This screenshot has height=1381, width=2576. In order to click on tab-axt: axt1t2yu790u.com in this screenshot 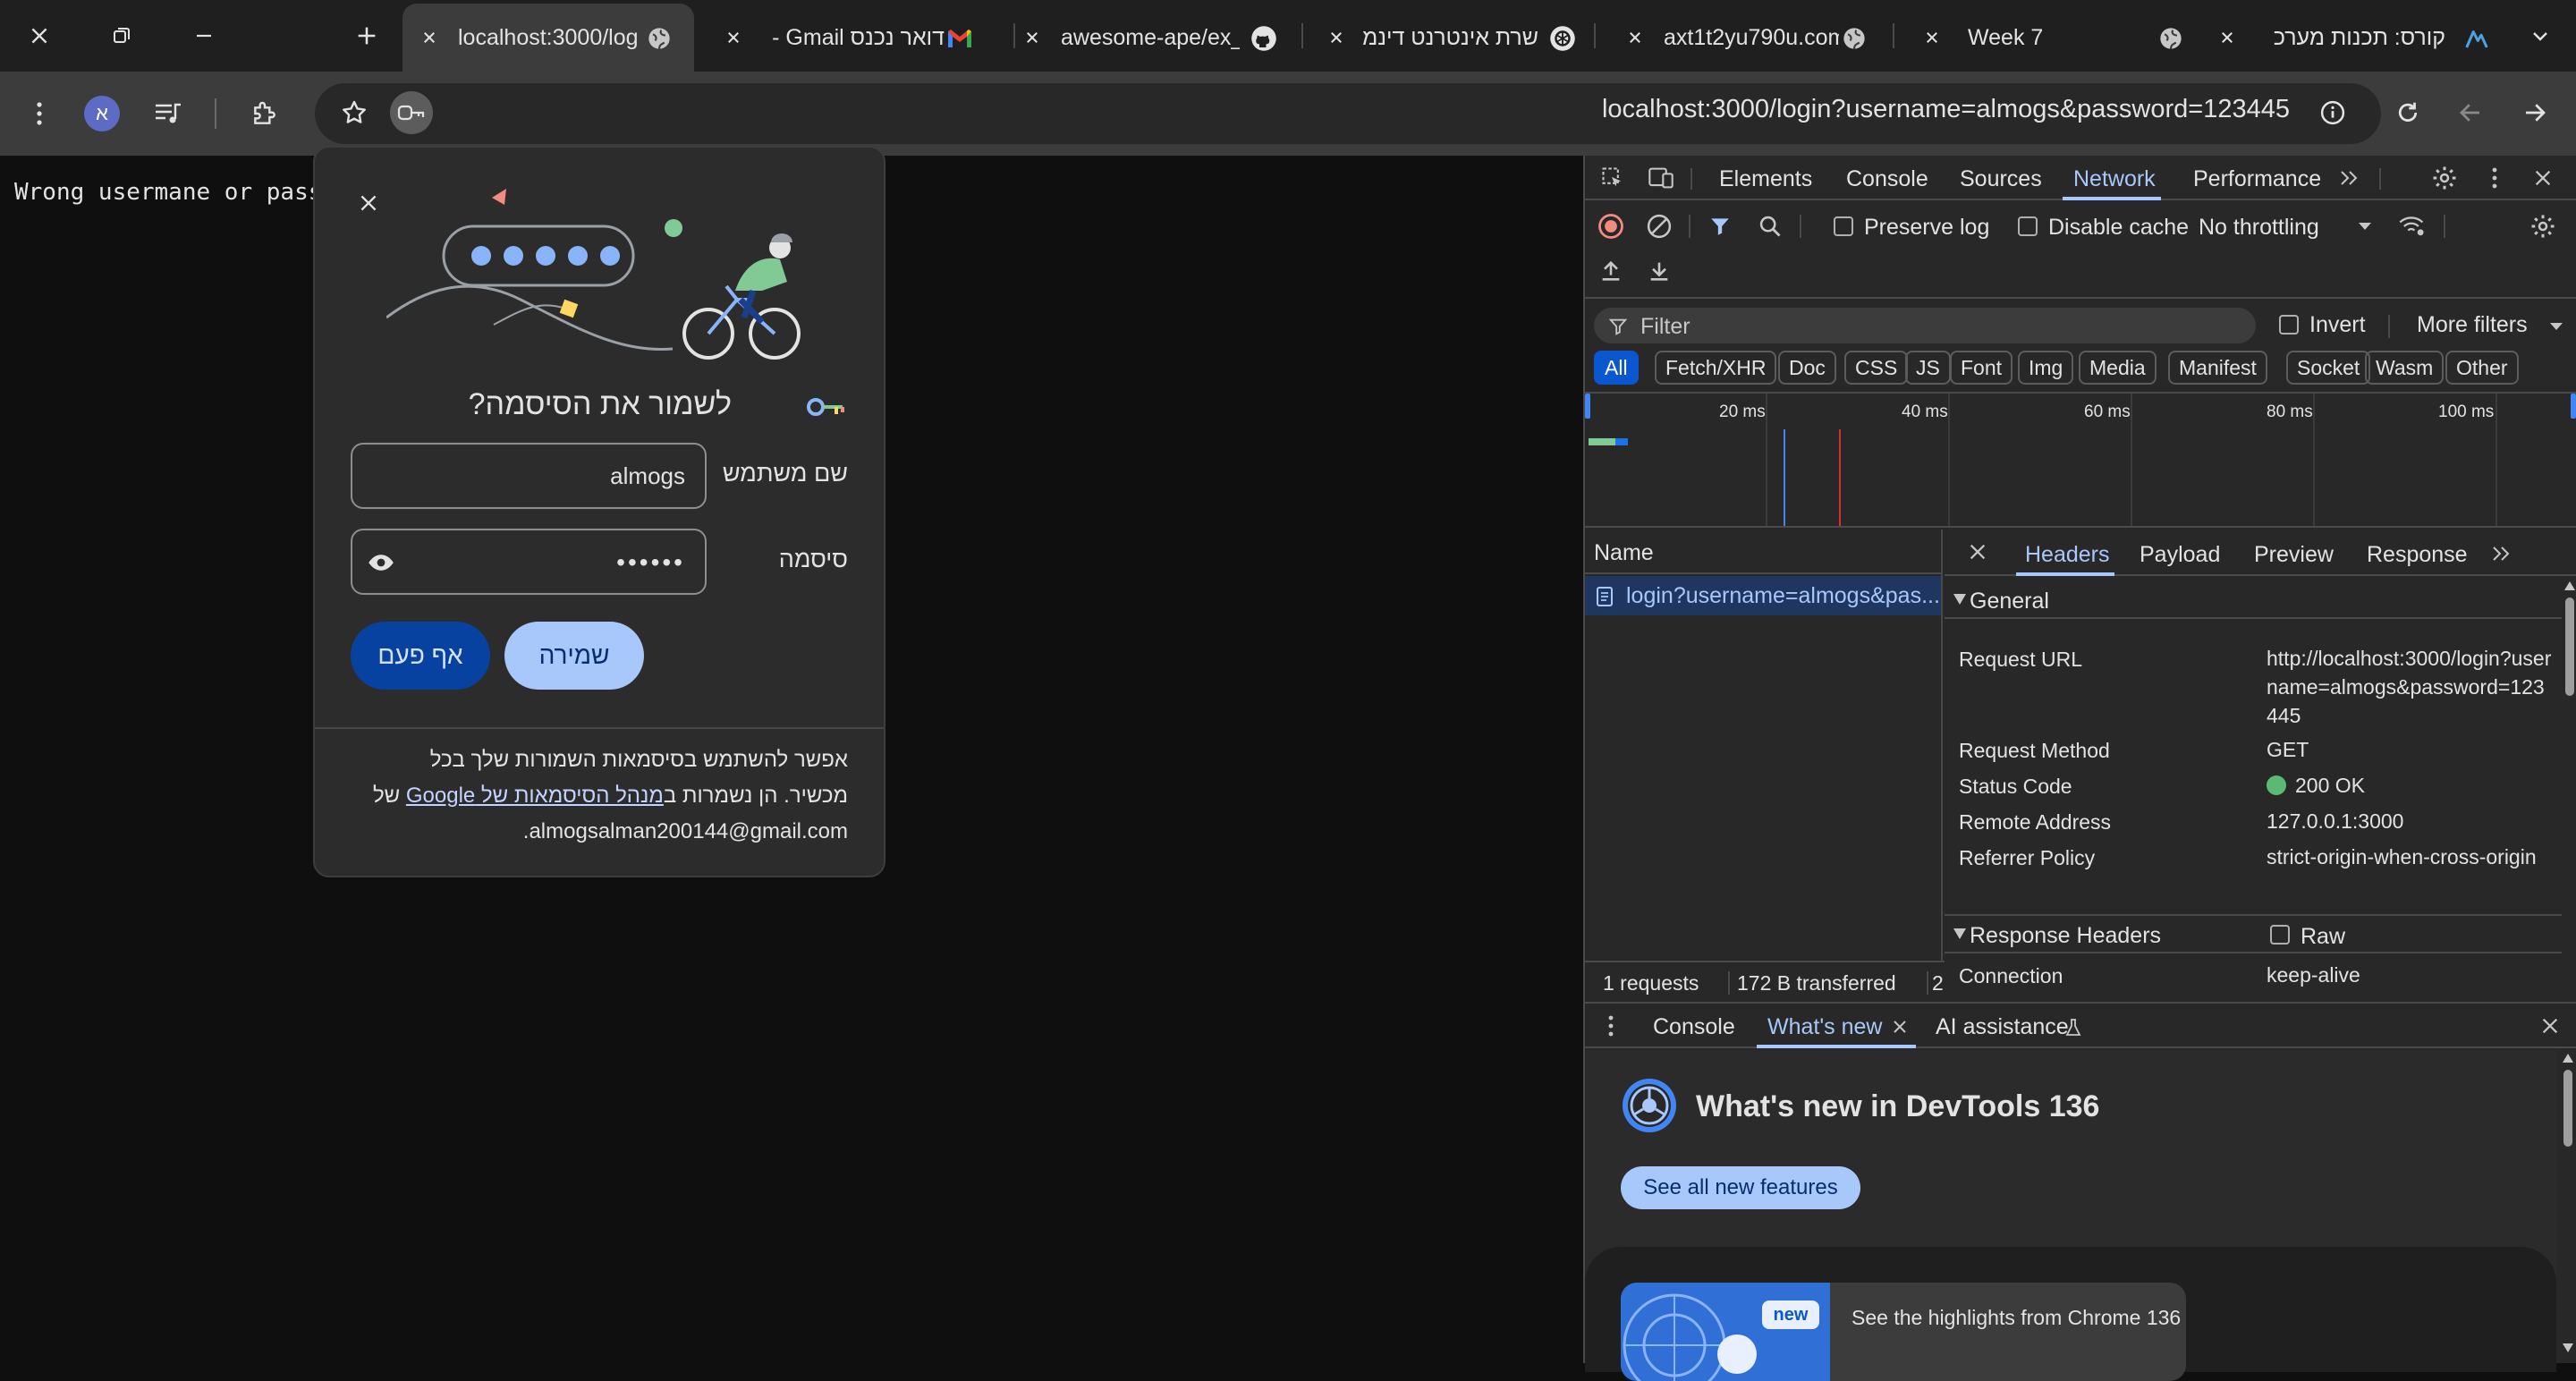, I will do `click(1744, 38)`.